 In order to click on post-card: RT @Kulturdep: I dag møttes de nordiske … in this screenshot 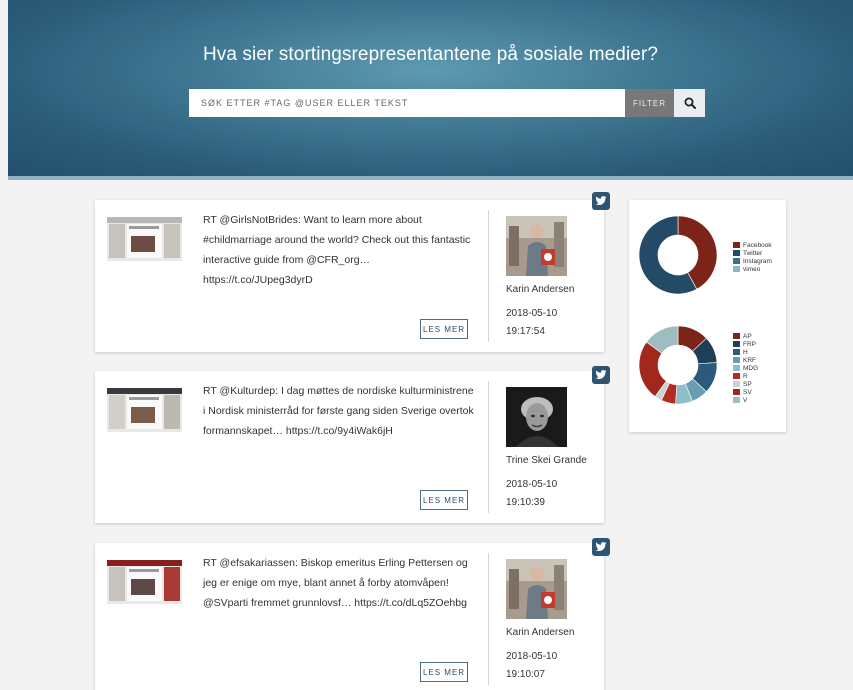, I will do `click(349, 447)`.